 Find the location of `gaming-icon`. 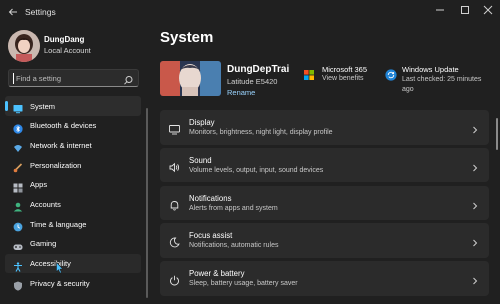

gaming-icon is located at coordinates (18, 244).